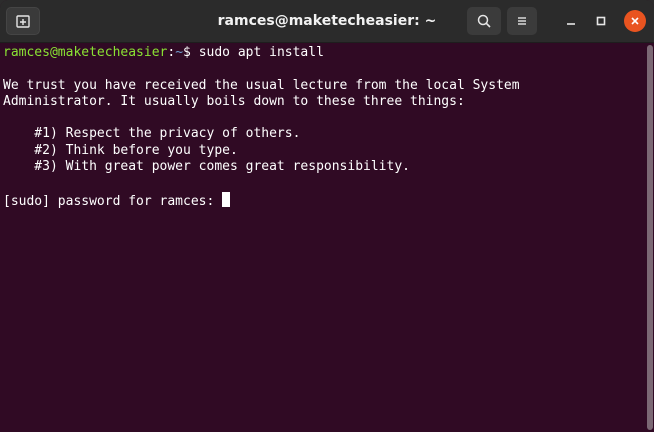 The width and height of the screenshot is (654, 432). What do you see at coordinates (571, 24) in the screenshot?
I see `minimize-icon` at bounding box center [571, 24].